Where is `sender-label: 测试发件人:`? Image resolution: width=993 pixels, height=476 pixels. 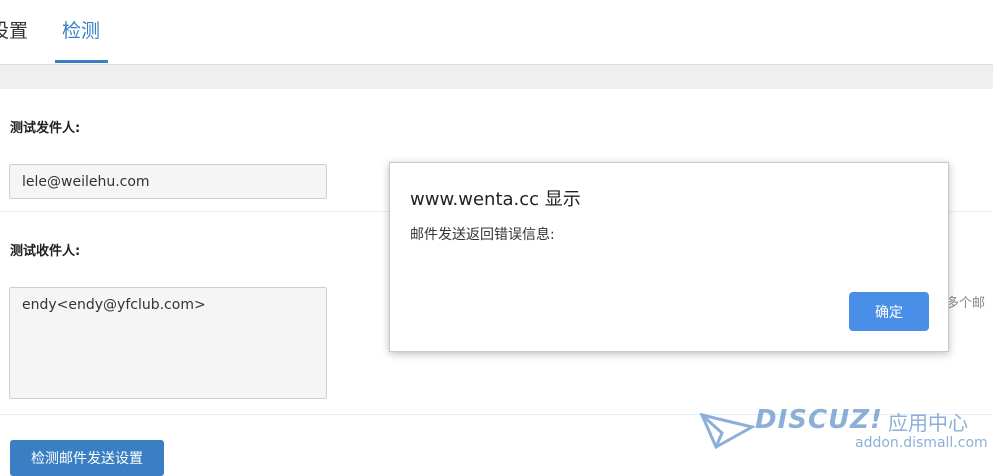 sender-label: 测试发件人: is located at coordinates (45, 128).